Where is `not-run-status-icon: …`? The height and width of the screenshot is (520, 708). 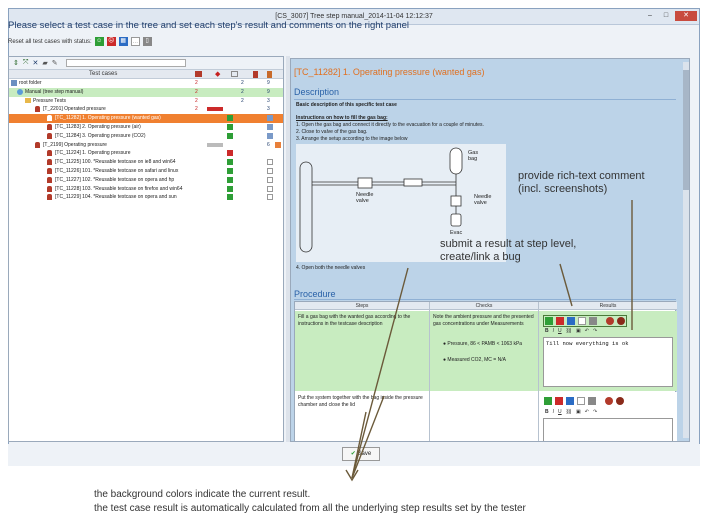 not-run-status-icon: … is located at coordinates (135, 41).